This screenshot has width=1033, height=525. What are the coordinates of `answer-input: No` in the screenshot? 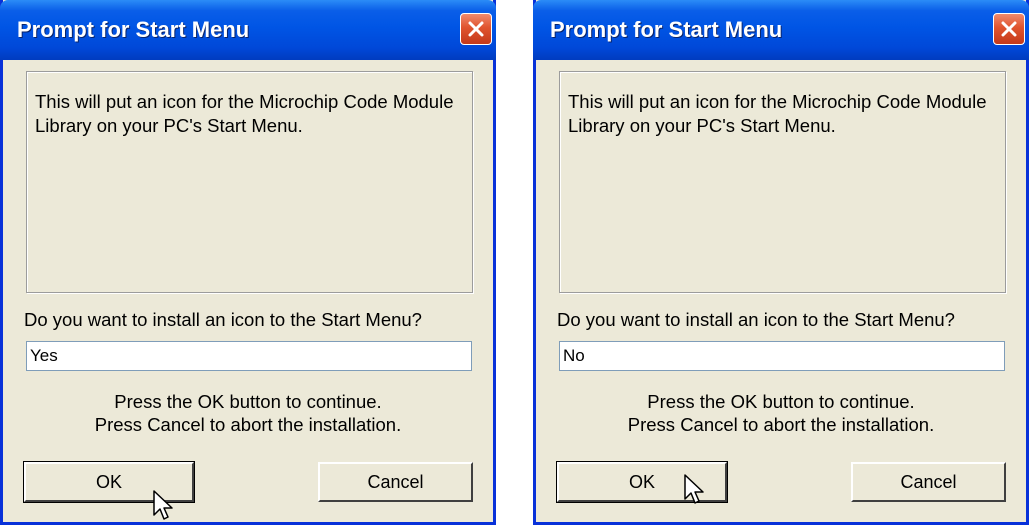 It's located at (782, 356).